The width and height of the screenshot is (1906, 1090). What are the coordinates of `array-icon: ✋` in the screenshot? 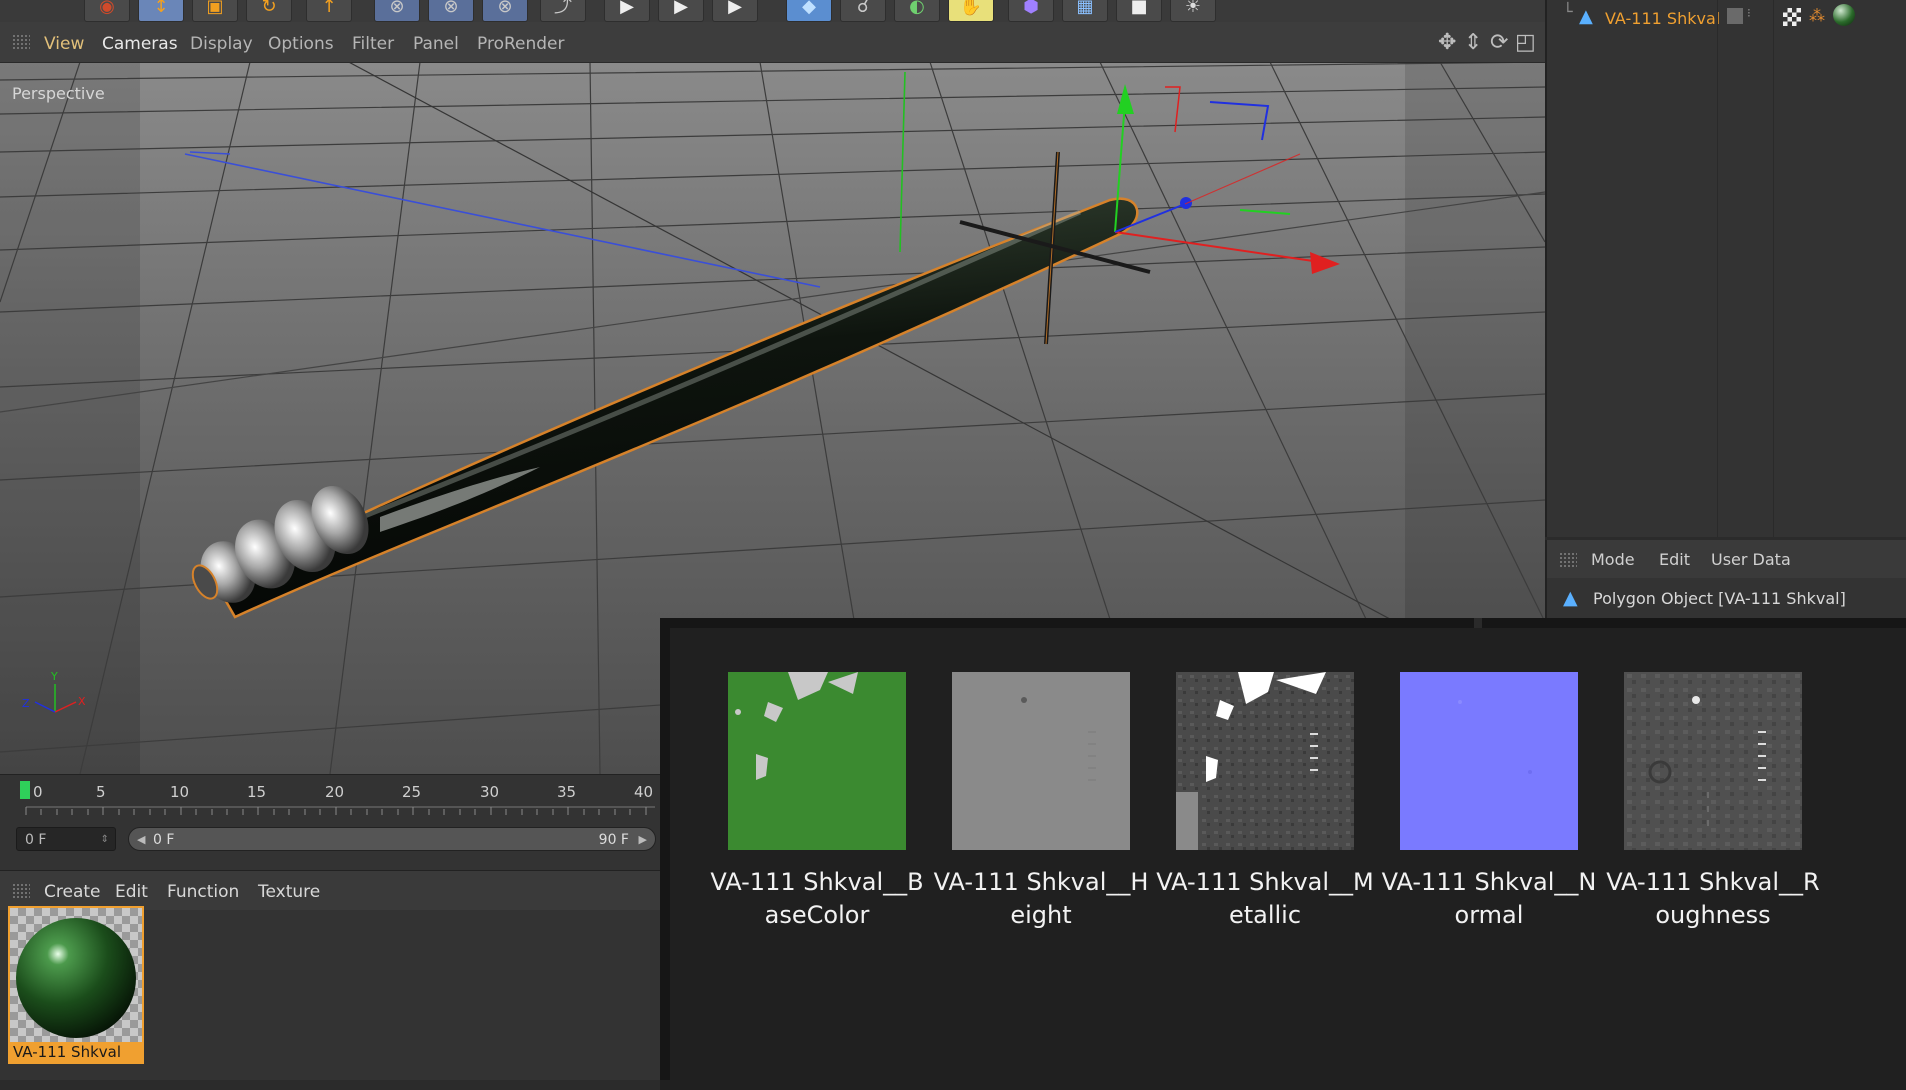 It's located at (971, 11).